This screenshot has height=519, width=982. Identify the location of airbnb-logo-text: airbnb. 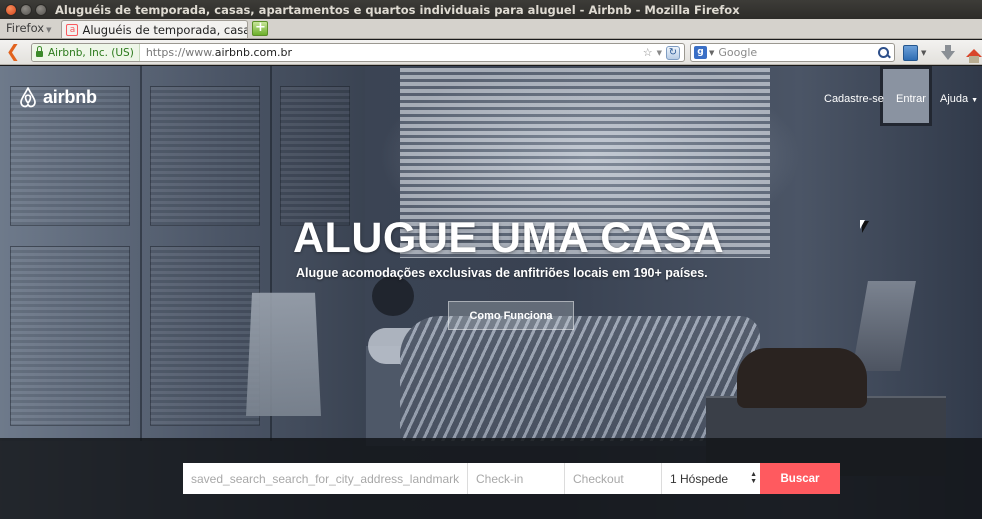
(70, 96).